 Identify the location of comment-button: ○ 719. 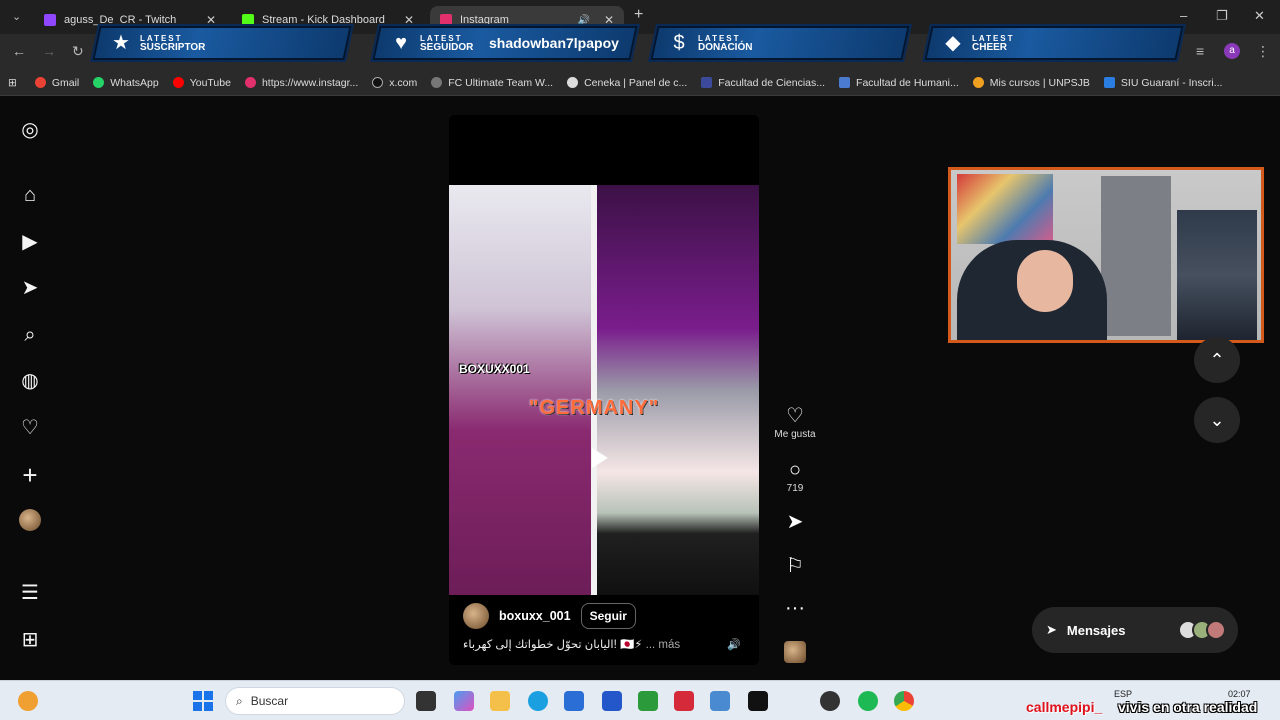
(795, 476).